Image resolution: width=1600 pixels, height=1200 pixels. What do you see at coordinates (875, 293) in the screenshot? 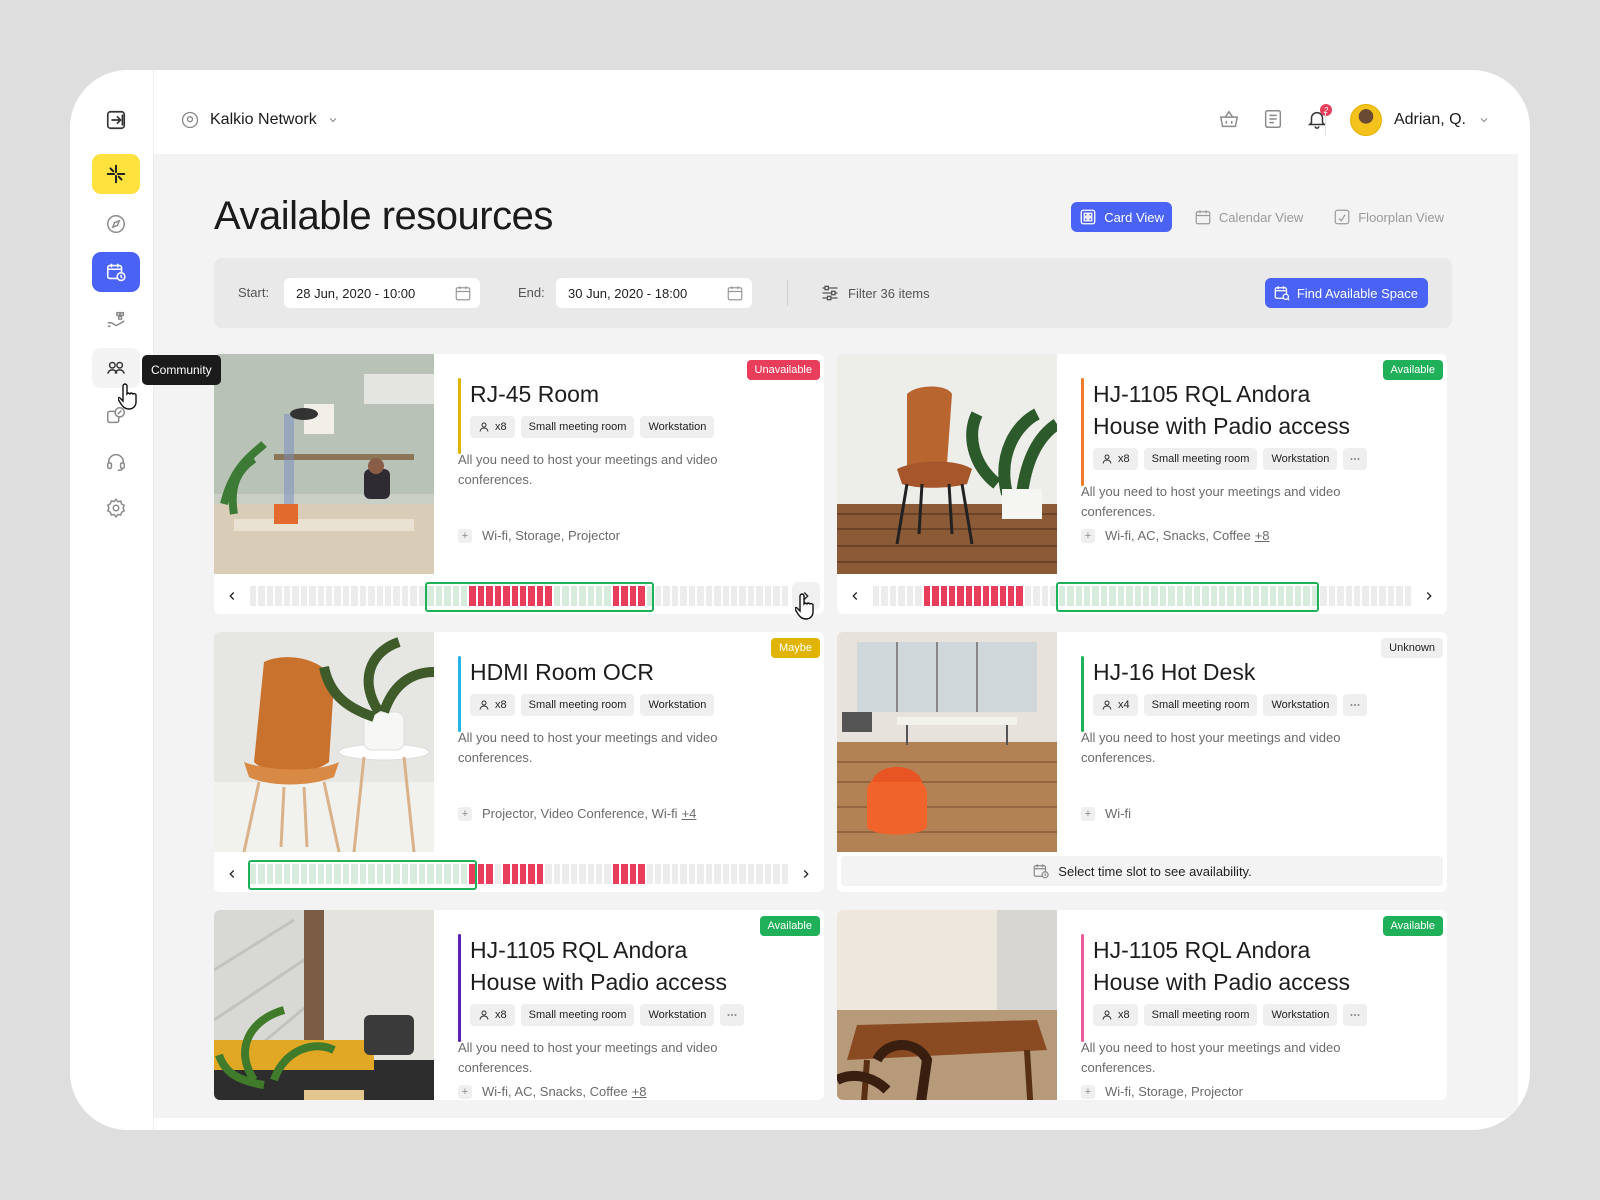
I see `filter-button: Filter 36 items` at bounding box center [875, 293].